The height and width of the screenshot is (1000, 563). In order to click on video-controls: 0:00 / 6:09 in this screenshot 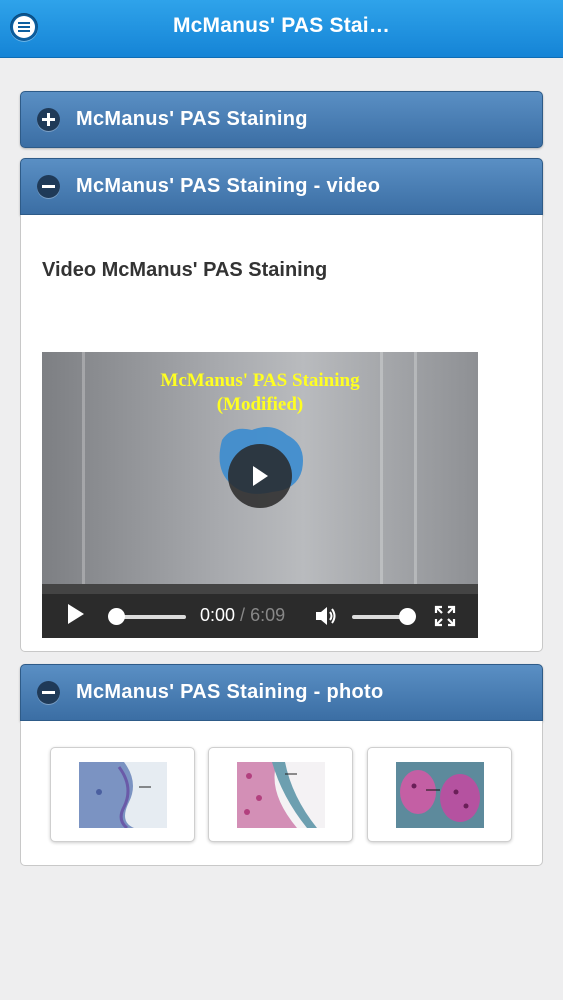, I will do `click(260, 611)`.